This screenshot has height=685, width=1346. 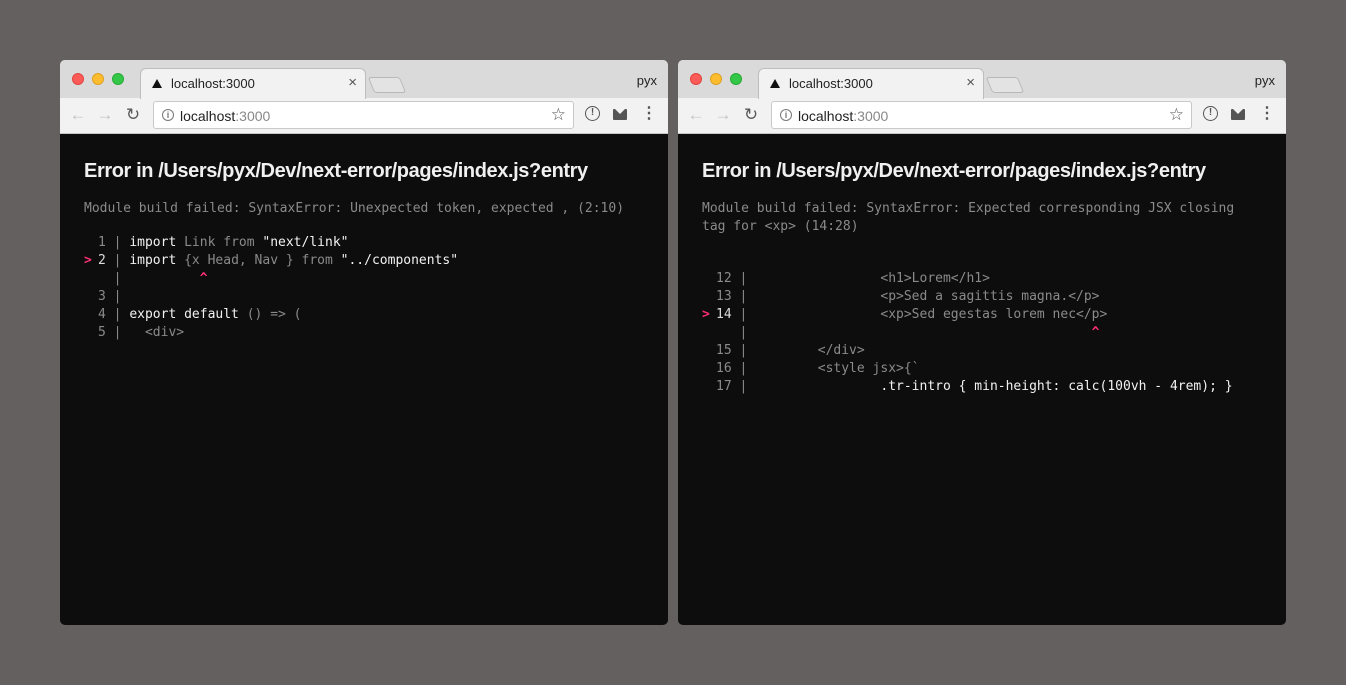 I want to click on code-token: Link from, so click(x=219, y=242).